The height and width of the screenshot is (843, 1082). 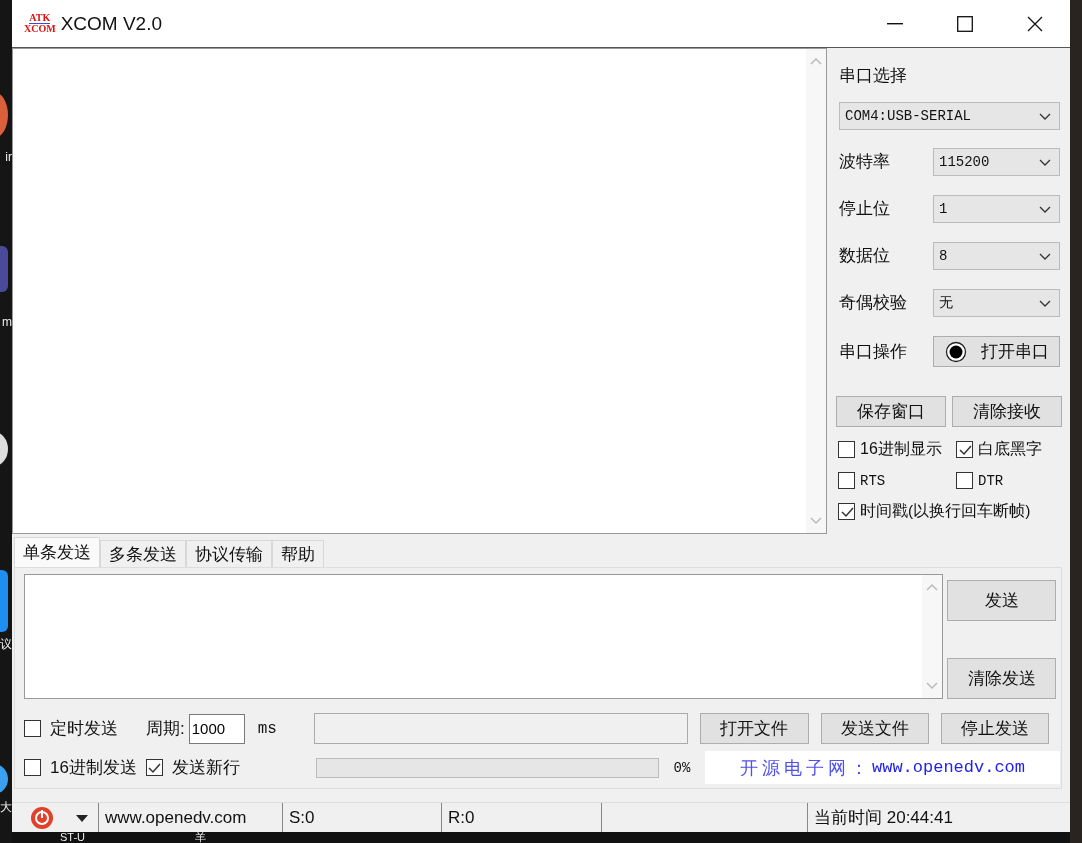 What do you see at coordinates (165, 729) in the screenshot?
I see `period-label: 周期:` at bounding box center [165, 729].